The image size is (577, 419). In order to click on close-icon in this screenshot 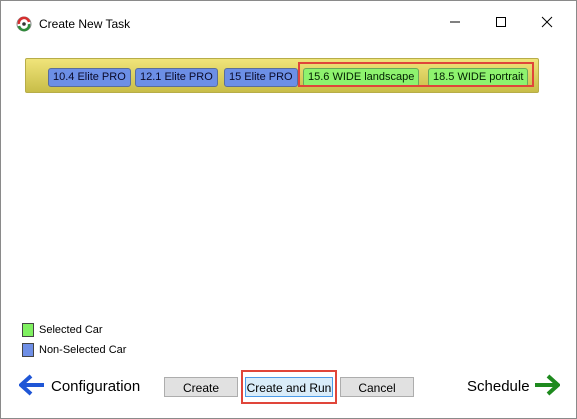, I will do `click(547, 24)`.